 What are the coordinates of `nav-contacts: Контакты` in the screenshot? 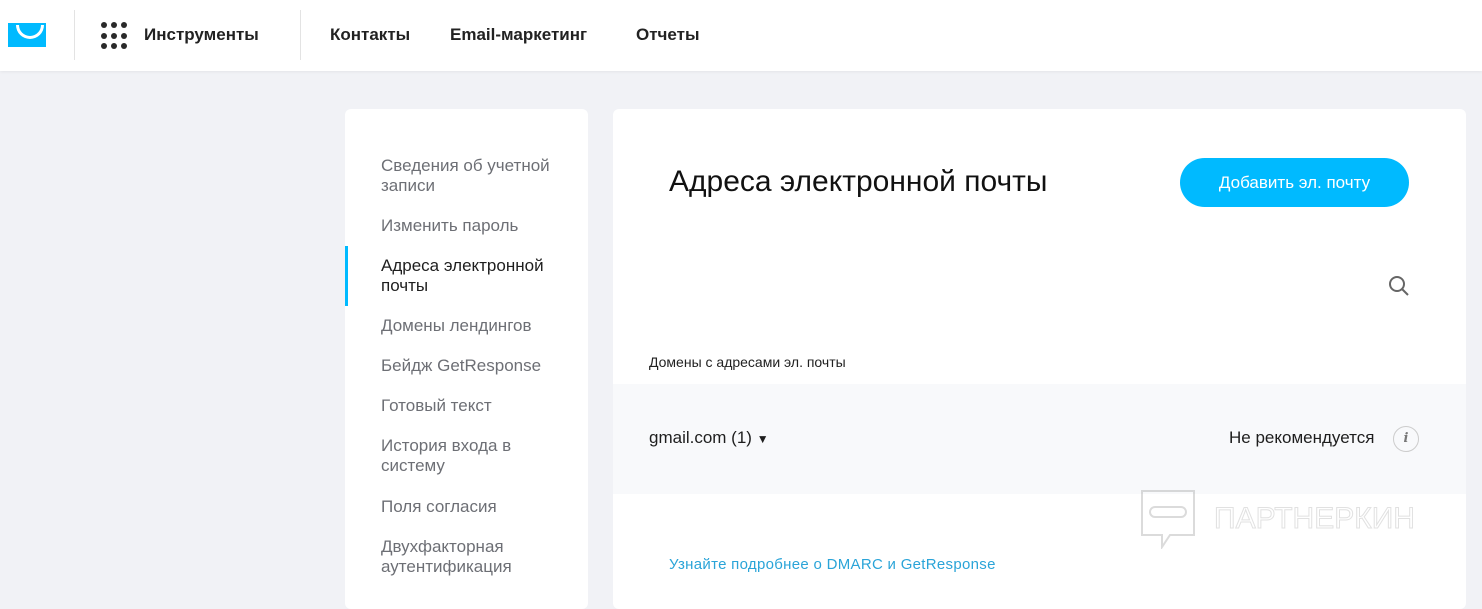 It's located at (370, 35).